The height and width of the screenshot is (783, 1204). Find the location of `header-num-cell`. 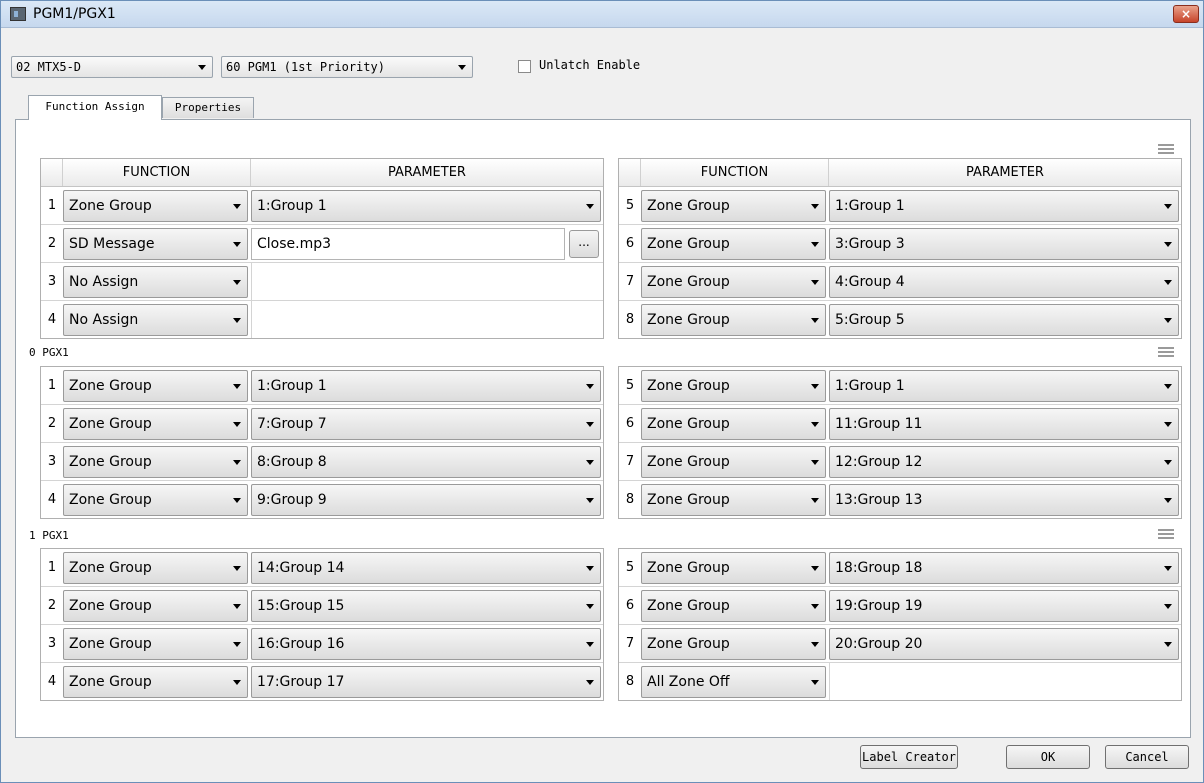

header-num-cell is located at coordinates (52, 172).